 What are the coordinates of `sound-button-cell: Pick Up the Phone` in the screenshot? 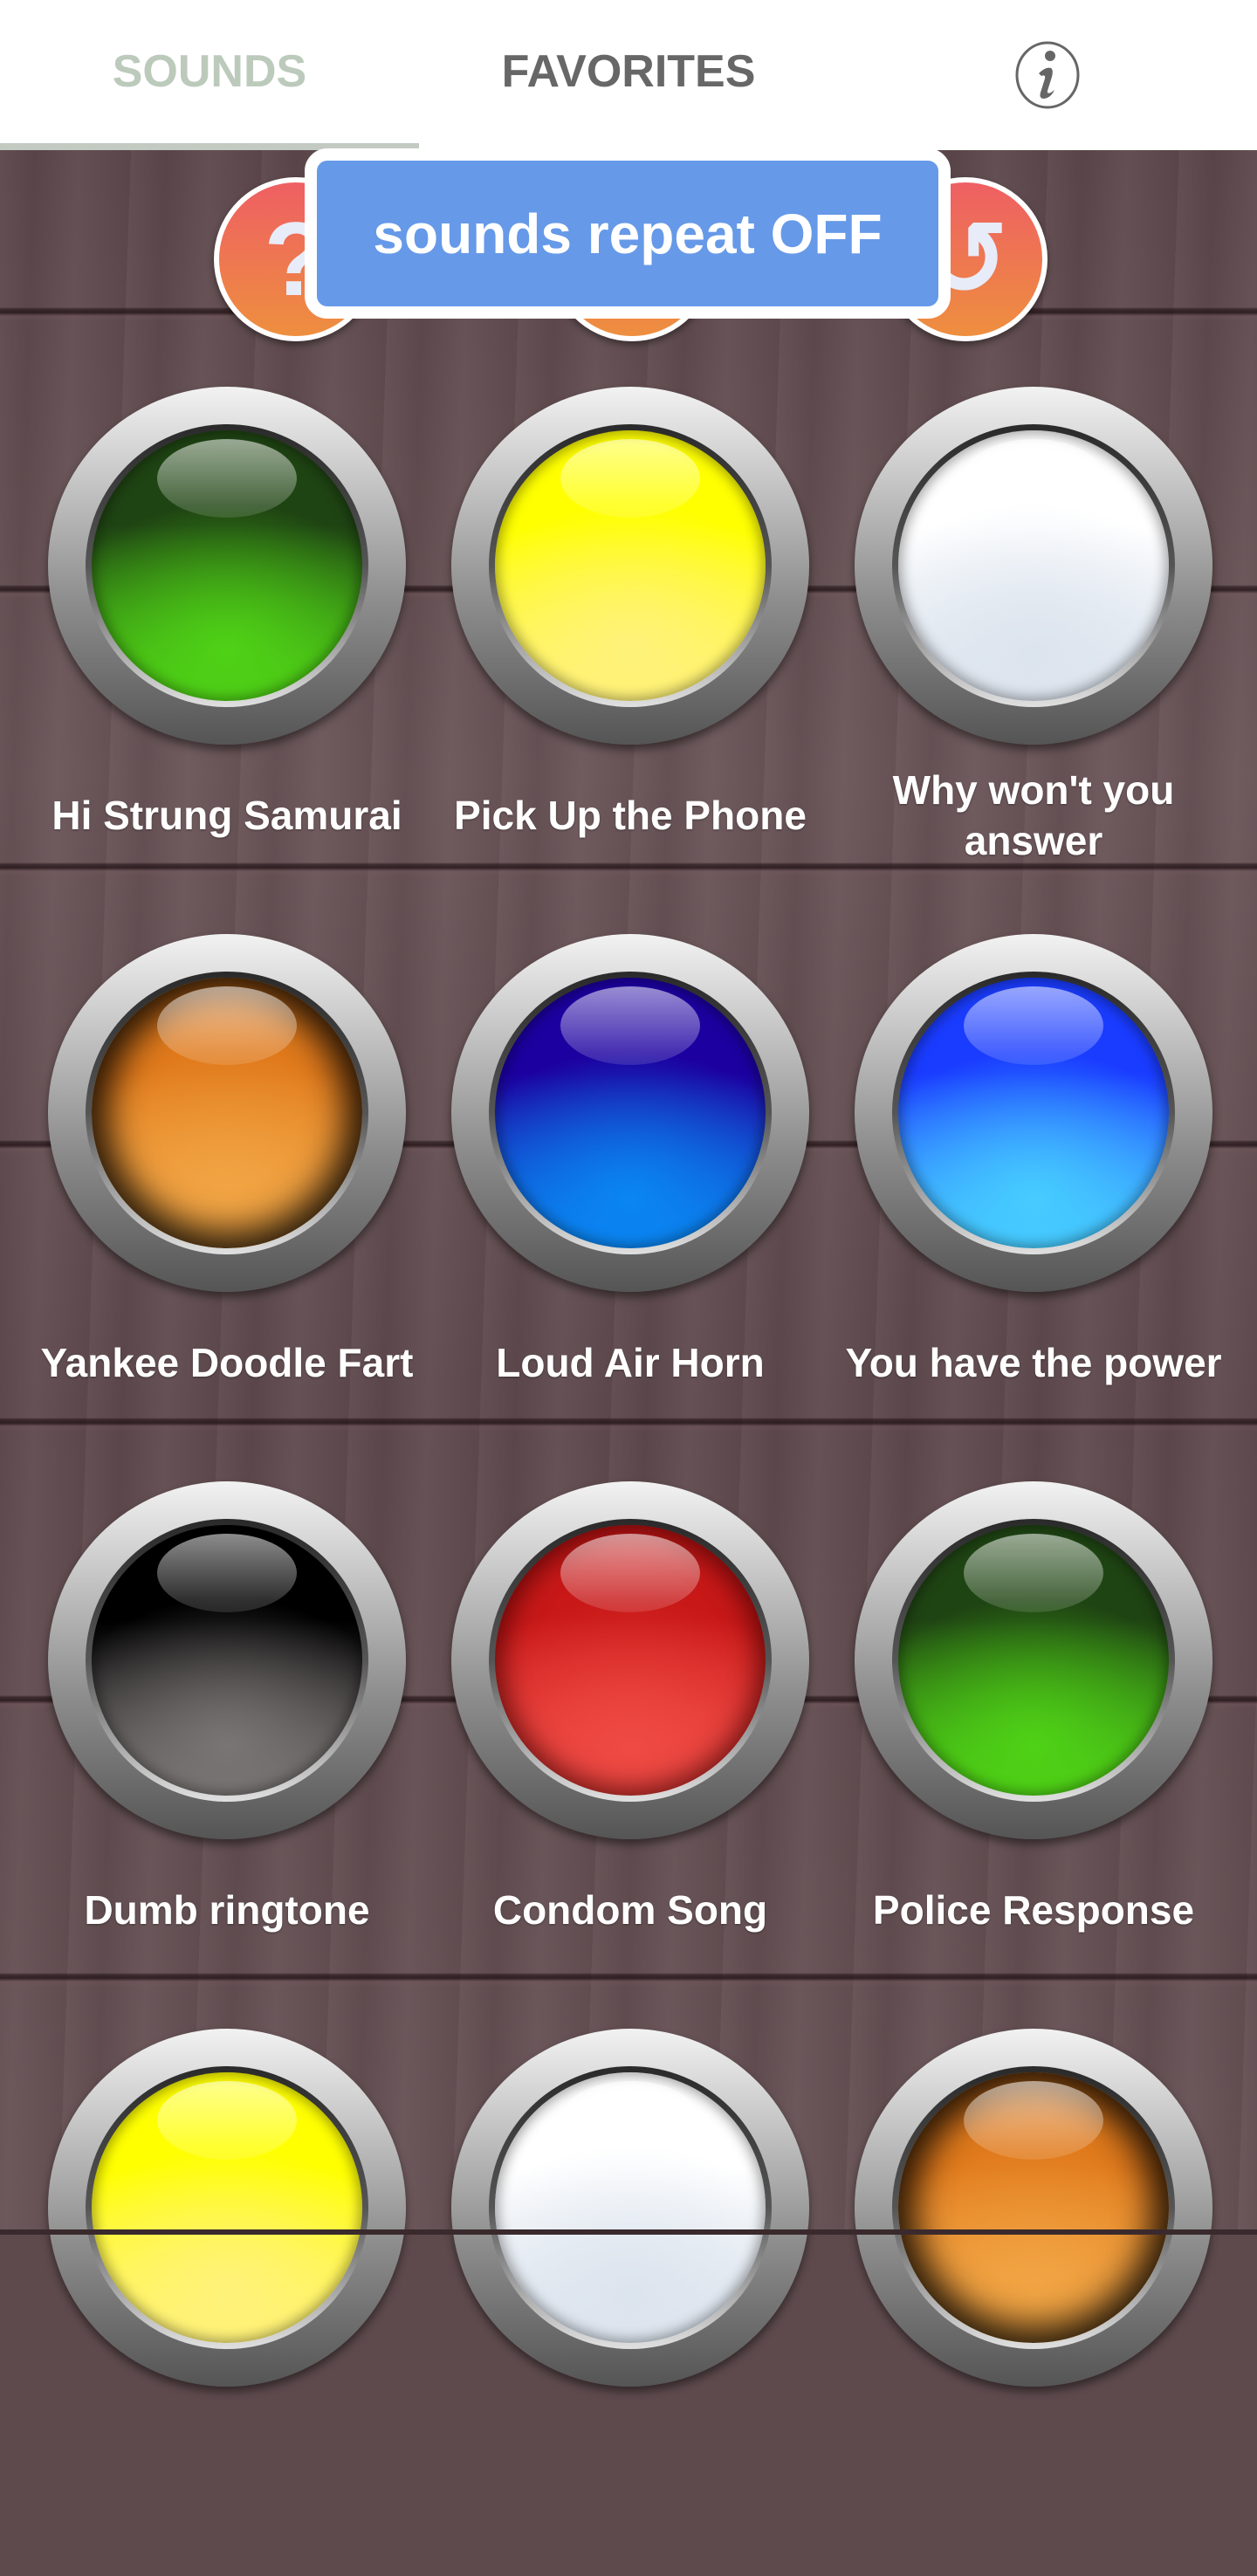 It's located at (630, 661).